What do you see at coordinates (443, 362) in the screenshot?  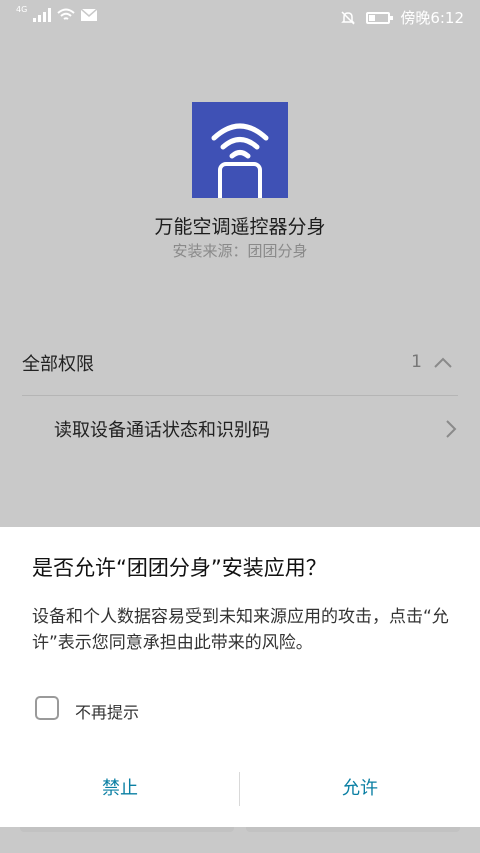 I see `chevron-up-icon` at bounding box center [443, 362].